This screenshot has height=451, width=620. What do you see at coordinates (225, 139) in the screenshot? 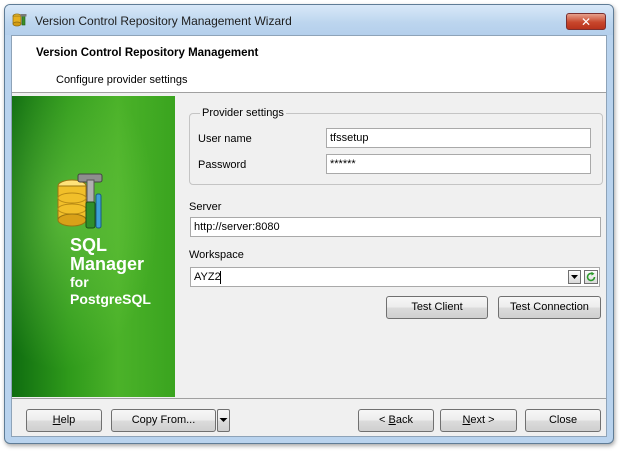
I see `user-name-label: User name` at bounding box center [225, 139].